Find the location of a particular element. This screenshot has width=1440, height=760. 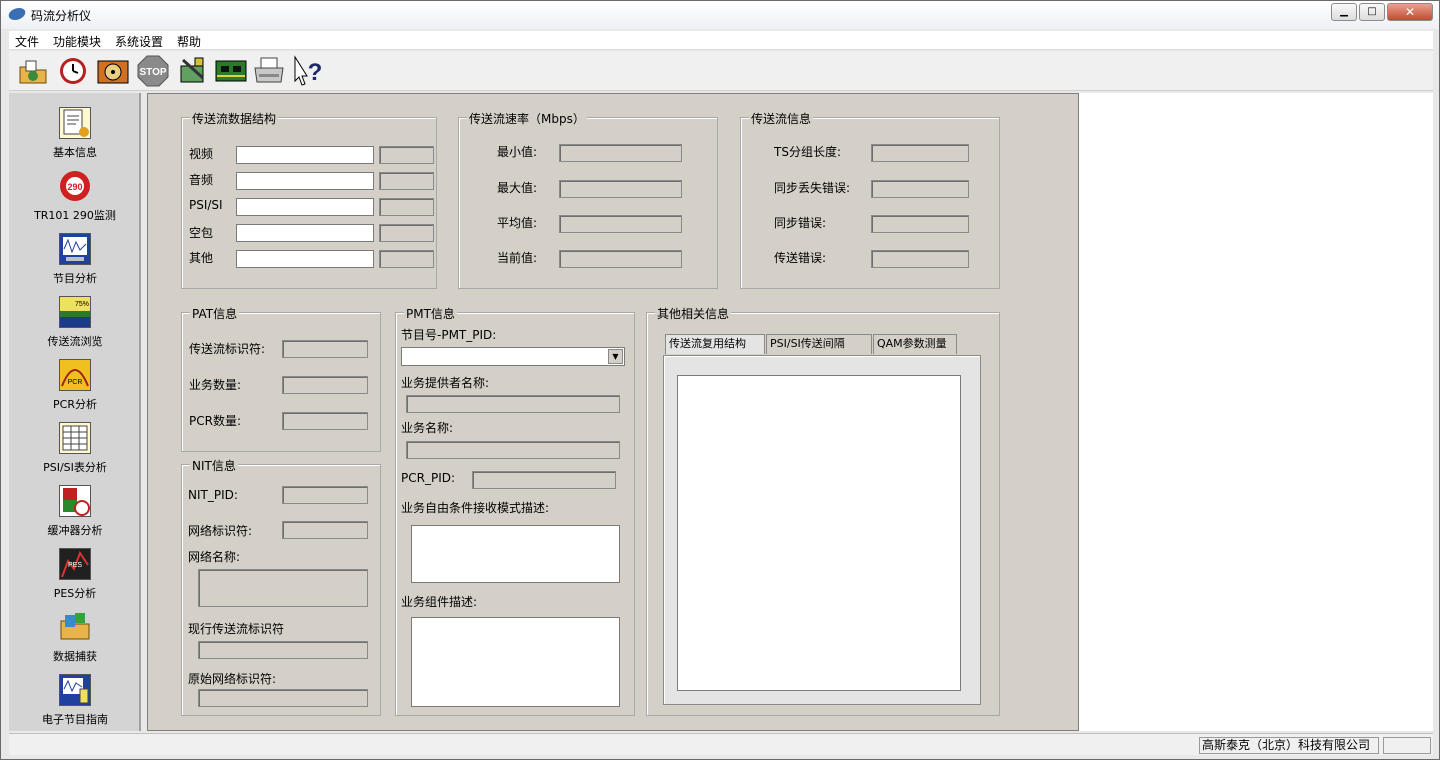

rate-min-value is located at coordinates (620, 153).